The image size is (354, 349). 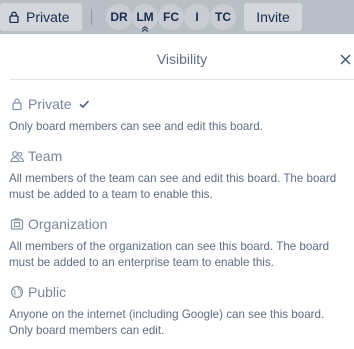 I want to click on popover-divider, so click(x=182, y=79).